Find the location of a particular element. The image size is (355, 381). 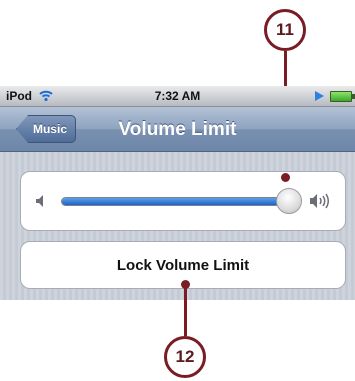

page-title: Volume Limit is located at coordinates (177, 129).